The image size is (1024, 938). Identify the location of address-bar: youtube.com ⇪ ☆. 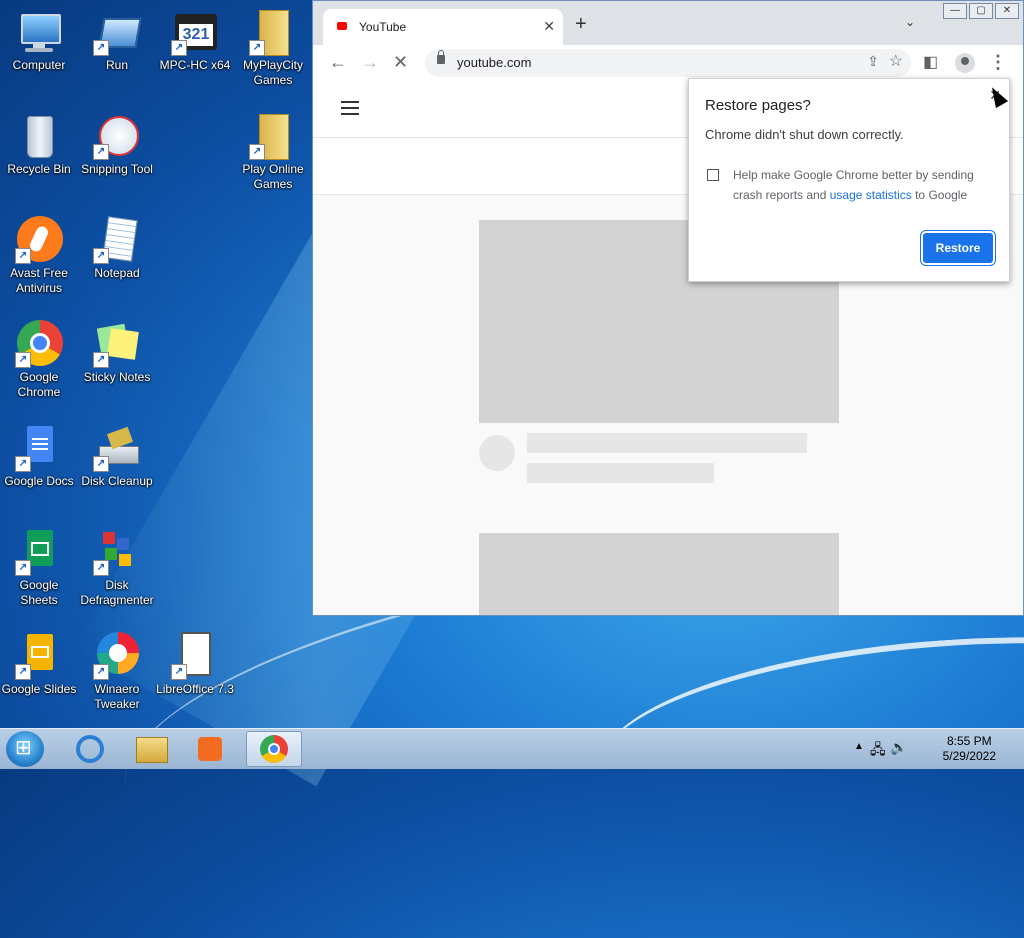
(668, 63).